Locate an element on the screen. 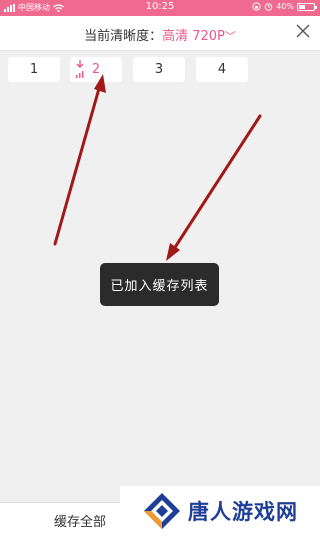 Image resolution: width=320 pixels, height=537 pixels. chevron-down-icon: ﹀ is located at coordinates (230, 36).